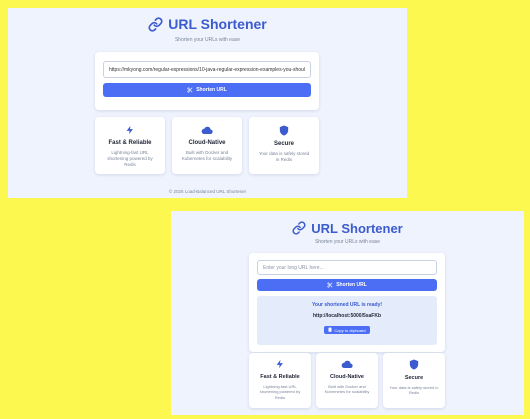 The width and height of the screenshot is (530, 419). I want to click on copy-to-clipboard-button: Copy to clipboard, so click(347, 330).